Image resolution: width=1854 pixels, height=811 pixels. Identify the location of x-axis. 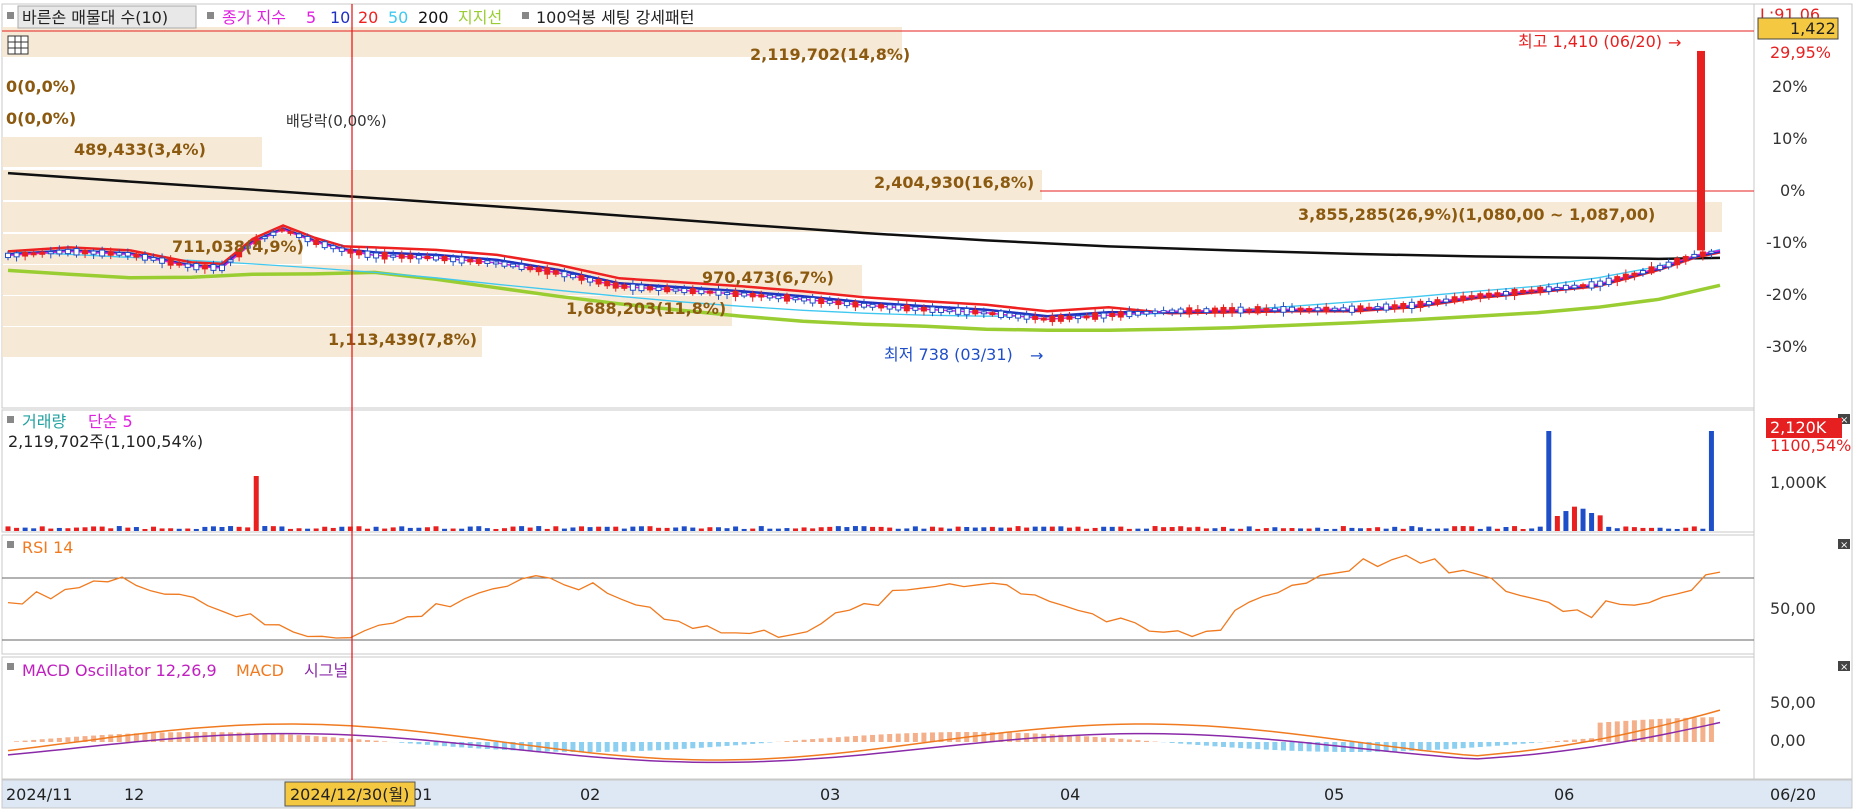
(927, 794).